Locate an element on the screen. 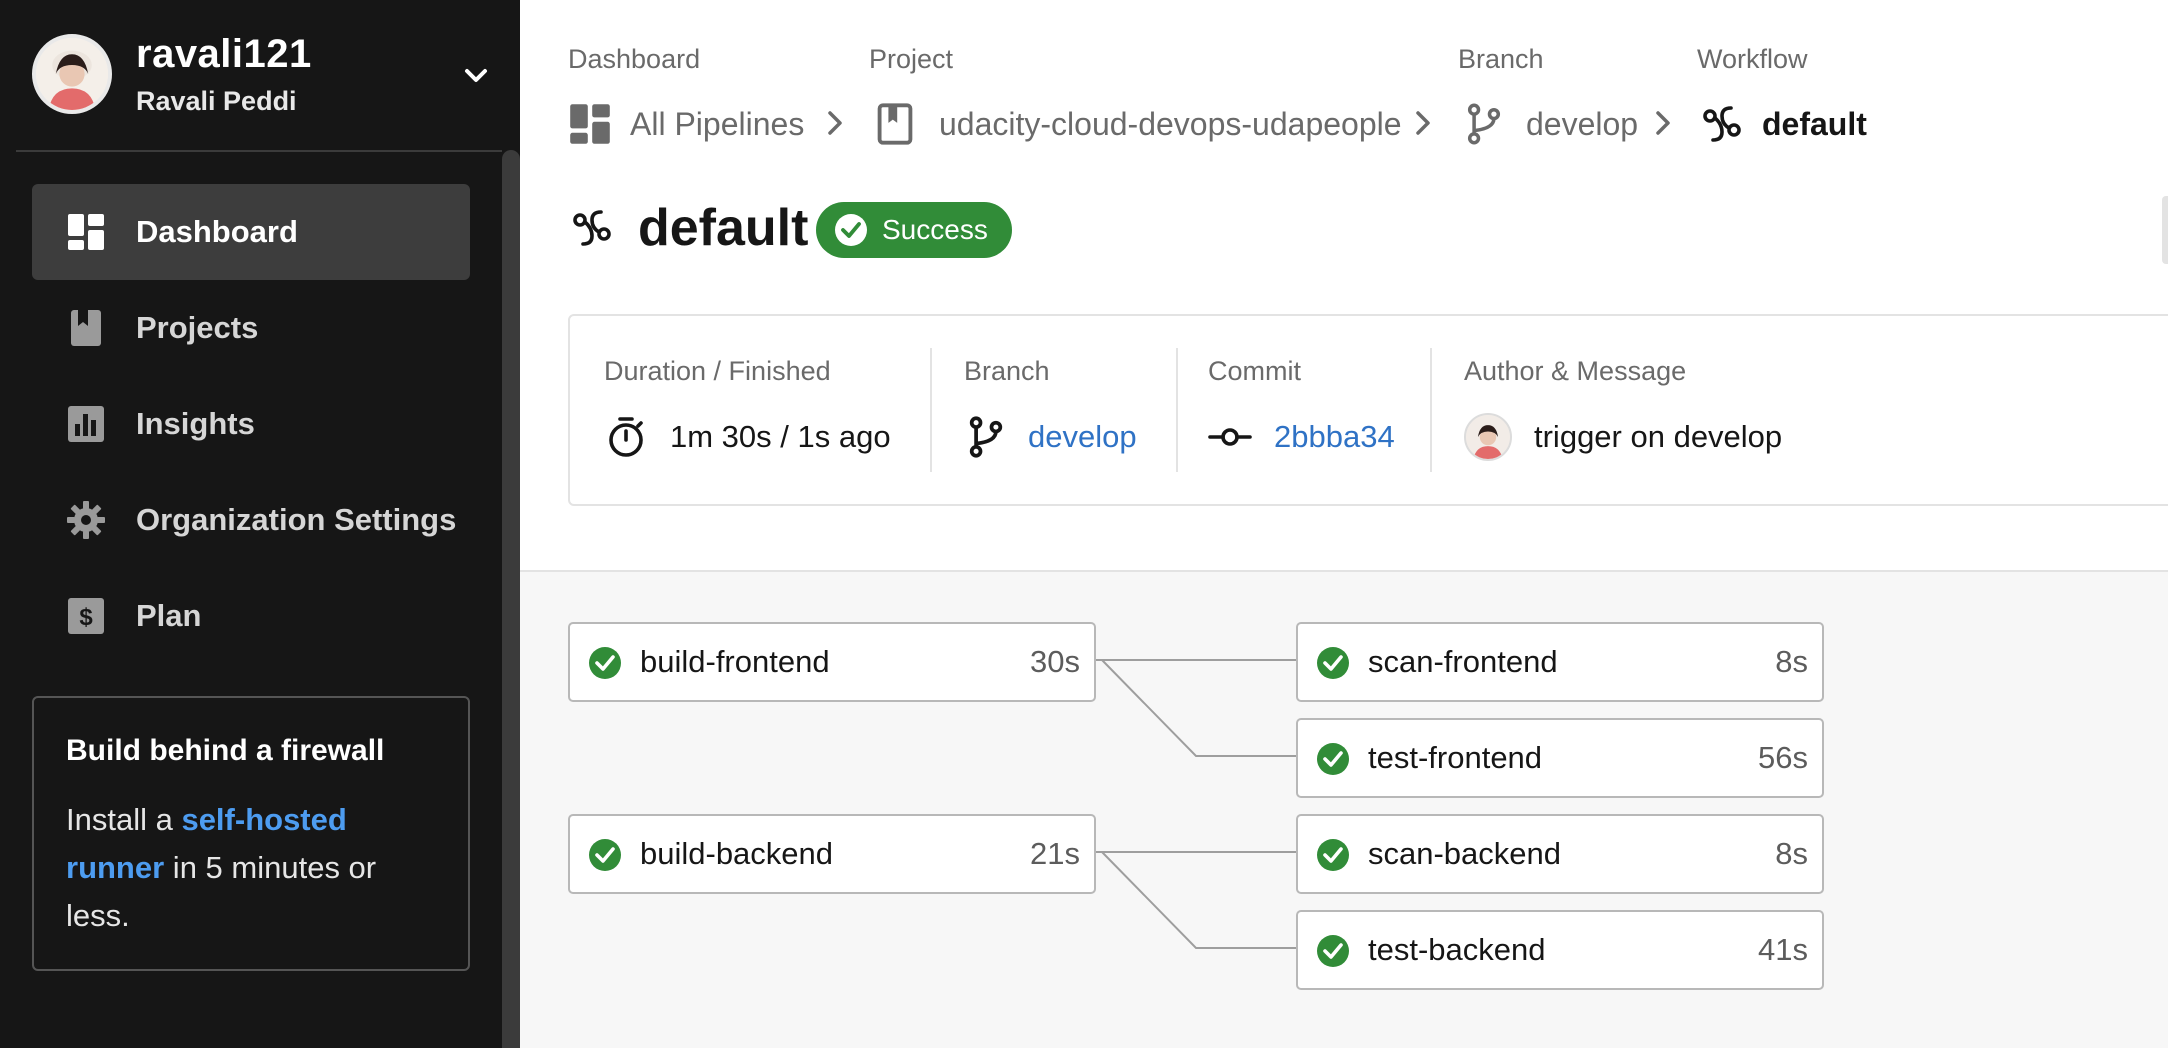 This screenshot has width=2168, height=1048. chevron-down-icon is located at coordinates (476, 76).